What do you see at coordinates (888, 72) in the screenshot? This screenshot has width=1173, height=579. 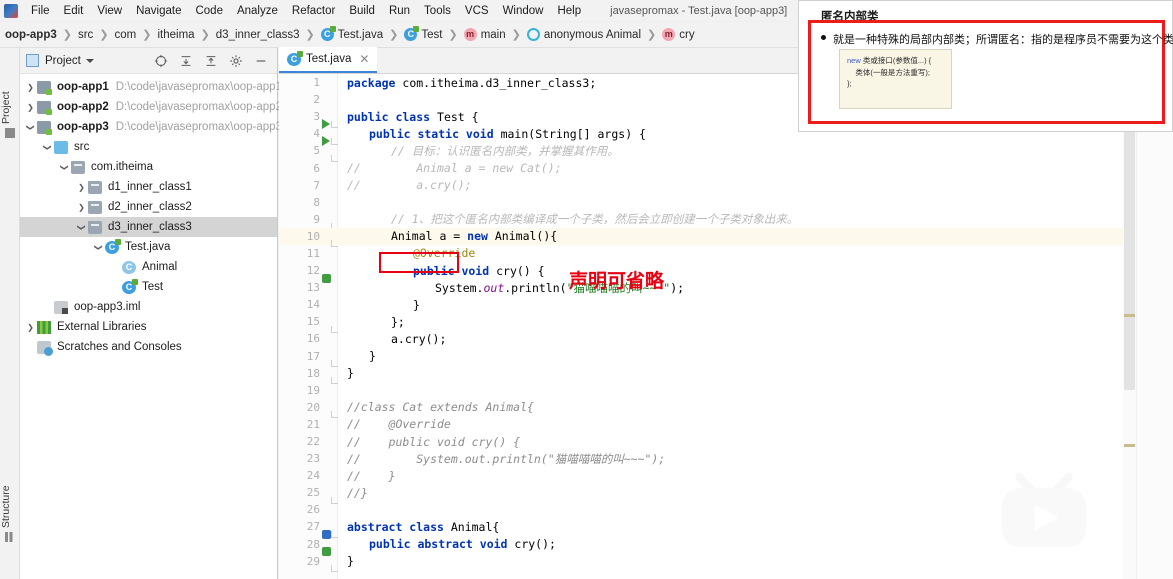 I see `note-code-text: 类体(一般是方法重写);` at bounding box center [888, 72].